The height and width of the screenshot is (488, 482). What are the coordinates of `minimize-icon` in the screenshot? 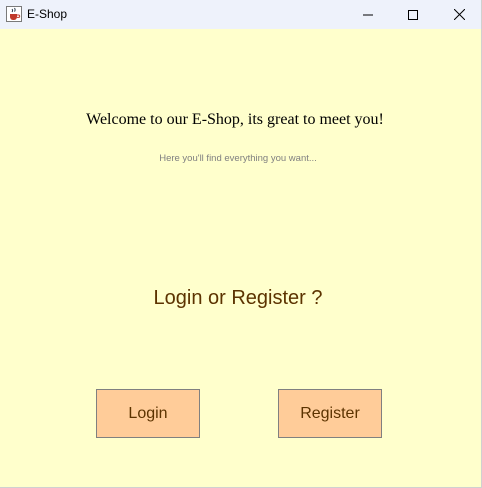 It's located at (368, 15).